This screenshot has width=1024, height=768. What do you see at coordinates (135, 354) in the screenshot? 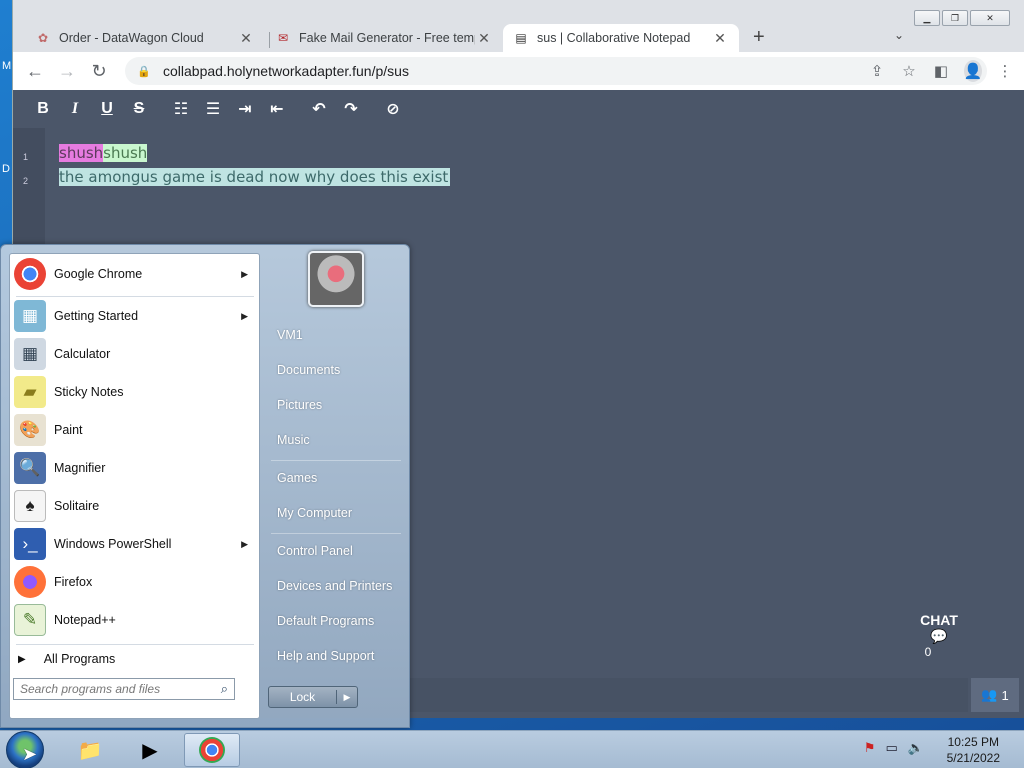
I see `program-calculator: ▦ Calculator` at bounding box center [135, 354].